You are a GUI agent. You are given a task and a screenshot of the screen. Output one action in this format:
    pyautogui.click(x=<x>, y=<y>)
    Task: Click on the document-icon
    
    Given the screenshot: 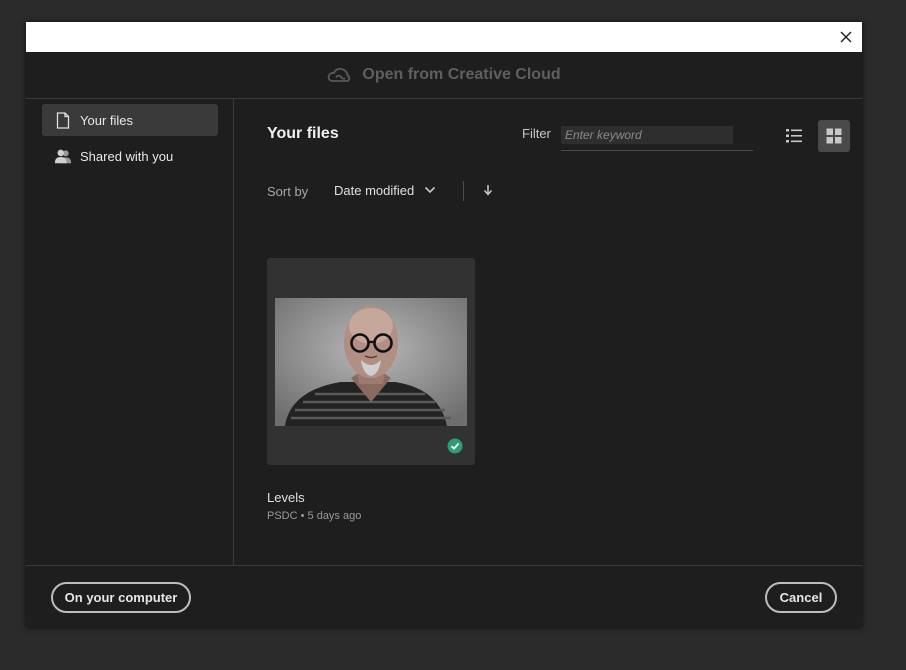 What is the action you would take?
    pyautogui.click(x=63, y=120)
    